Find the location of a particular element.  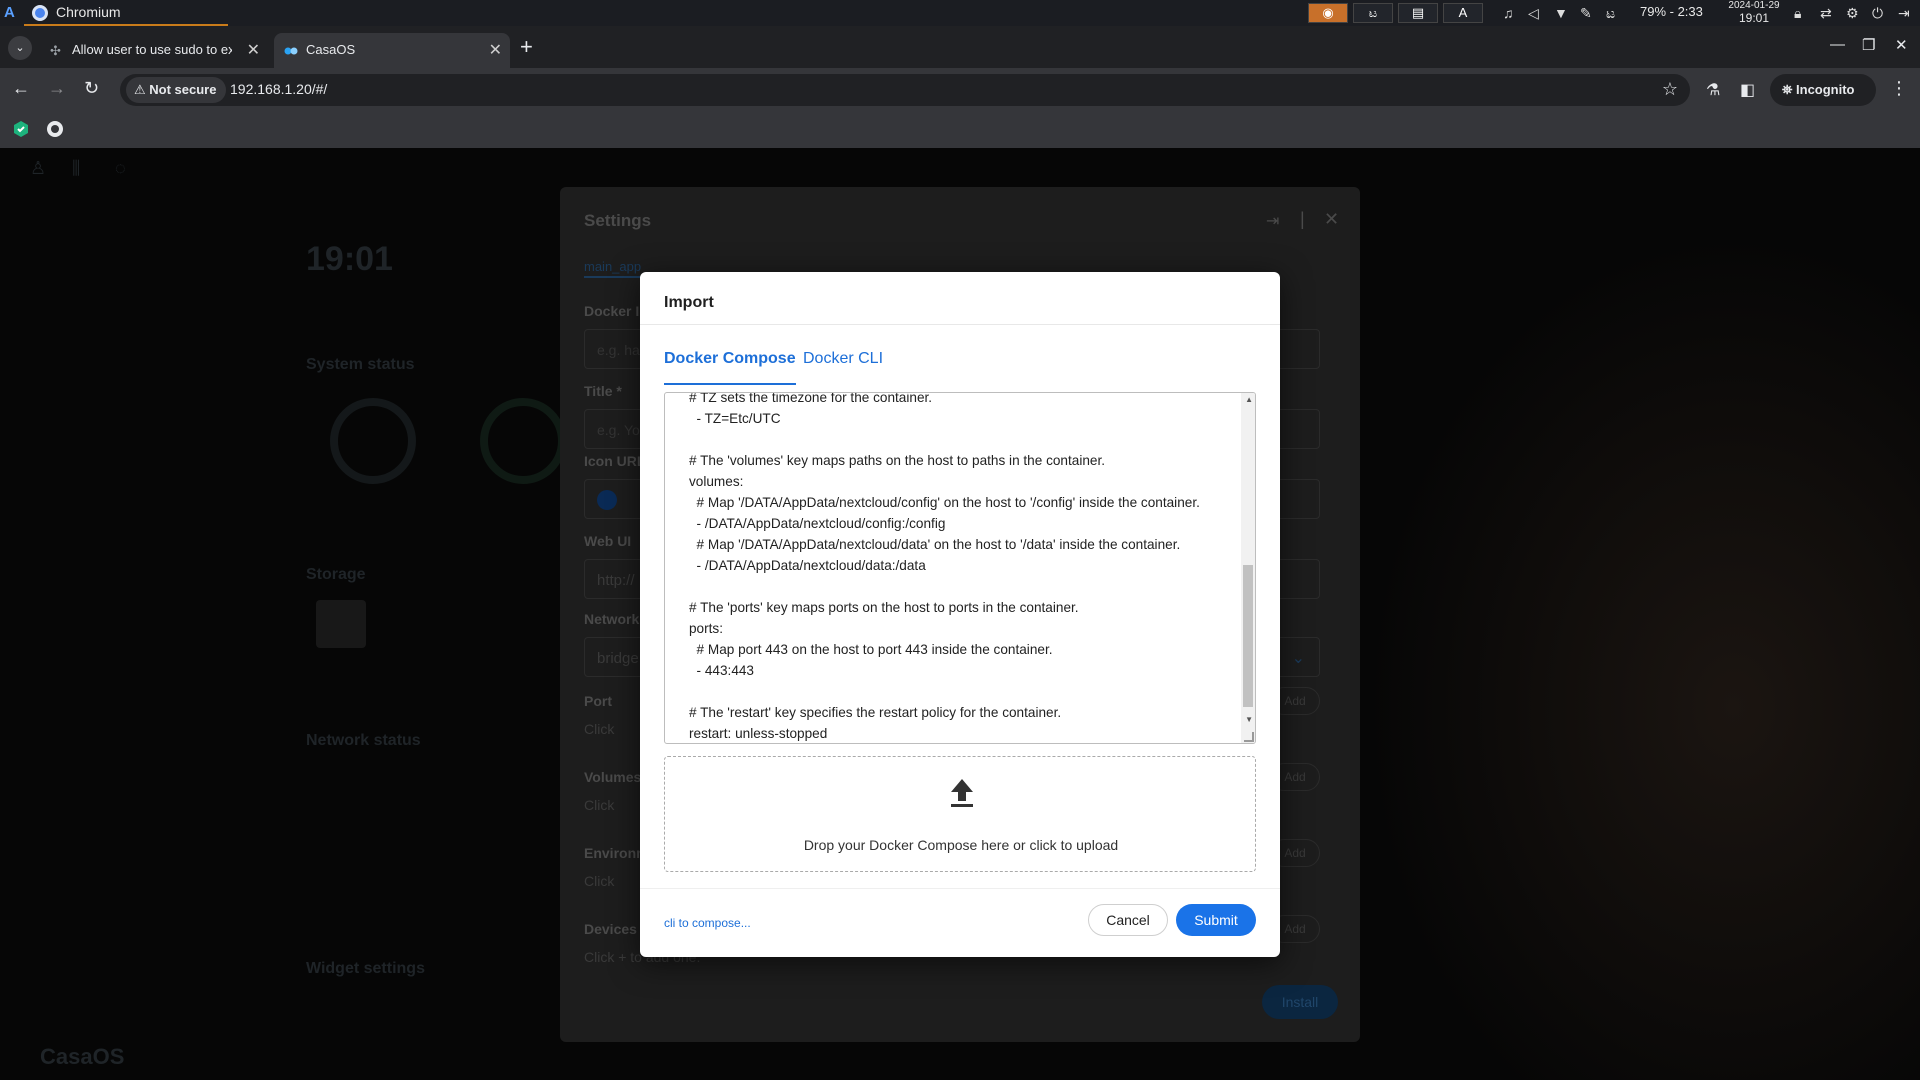

warning-icon: ⚠ is located at coordinates (142, 89).